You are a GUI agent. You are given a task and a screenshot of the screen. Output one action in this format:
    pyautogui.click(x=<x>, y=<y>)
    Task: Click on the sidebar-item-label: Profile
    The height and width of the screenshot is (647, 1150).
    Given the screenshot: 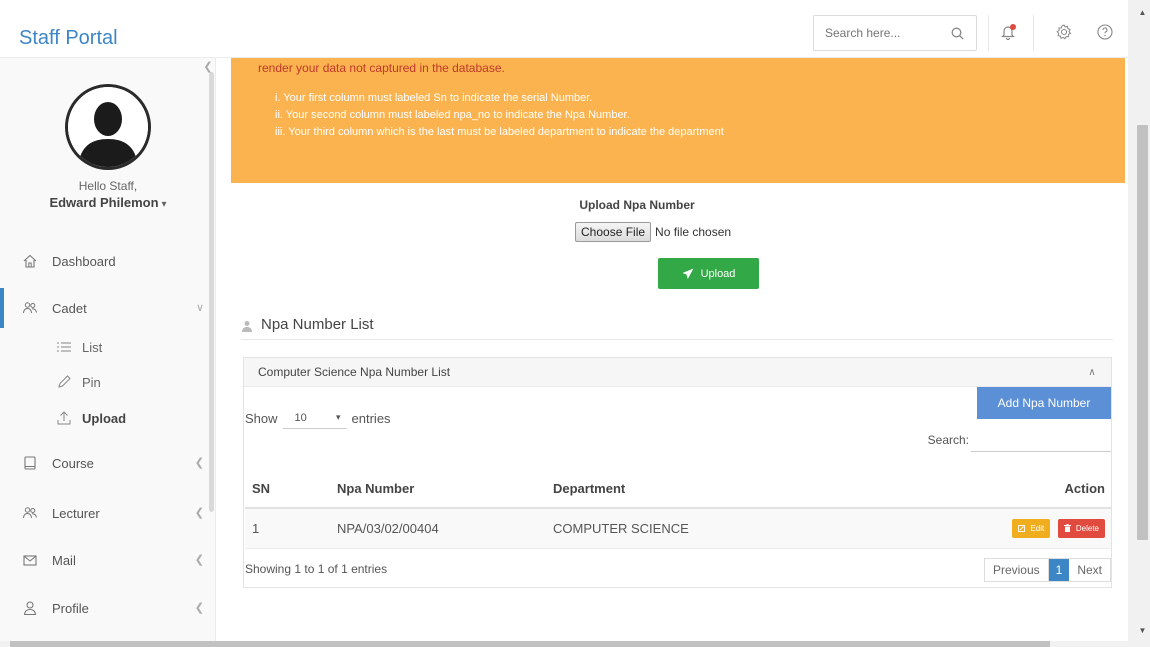 What is the action you would take?
    pyautogui.click(x=70, y=608)
    